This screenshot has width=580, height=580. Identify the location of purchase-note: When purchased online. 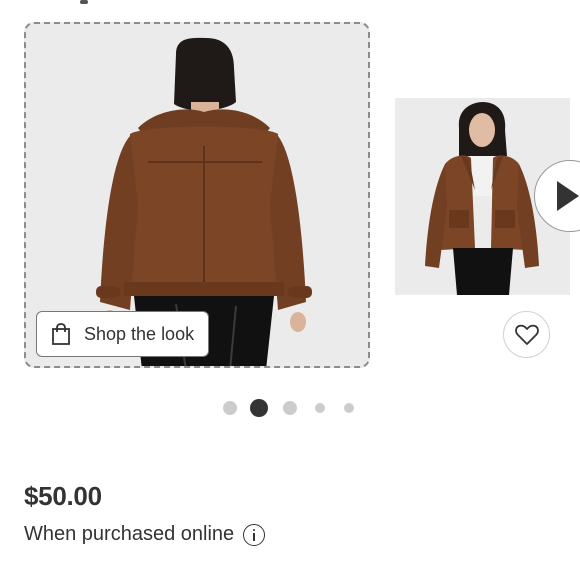
(145, 534).